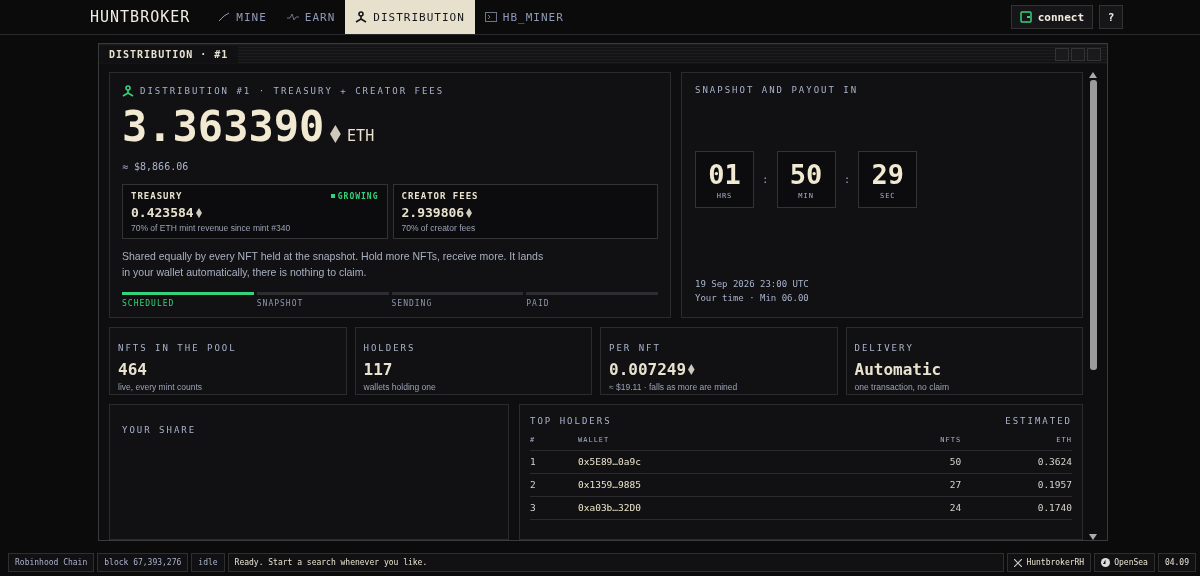  Describe the element at coordinates (680, 485) in the screenshot. I see `table-cell: 0x1359…9885` at that location.